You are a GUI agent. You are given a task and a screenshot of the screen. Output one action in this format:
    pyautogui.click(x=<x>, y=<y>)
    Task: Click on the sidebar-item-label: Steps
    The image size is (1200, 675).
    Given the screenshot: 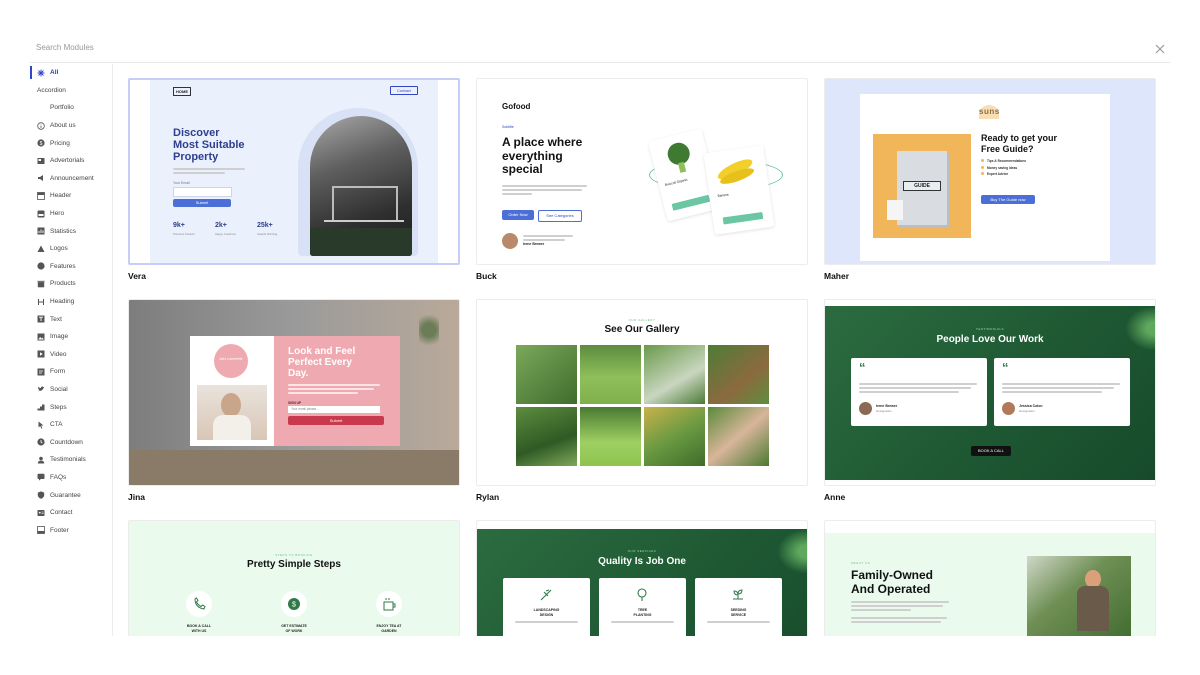 What is the action you would take?
    pyautogui.click(x=58, y=407)
    